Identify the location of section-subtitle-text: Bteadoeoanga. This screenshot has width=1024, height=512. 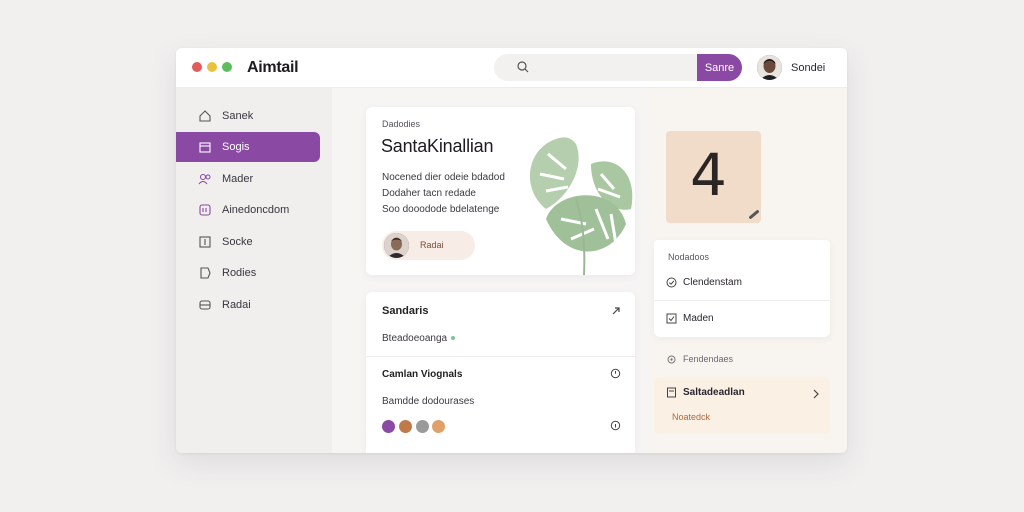
(415, 338).